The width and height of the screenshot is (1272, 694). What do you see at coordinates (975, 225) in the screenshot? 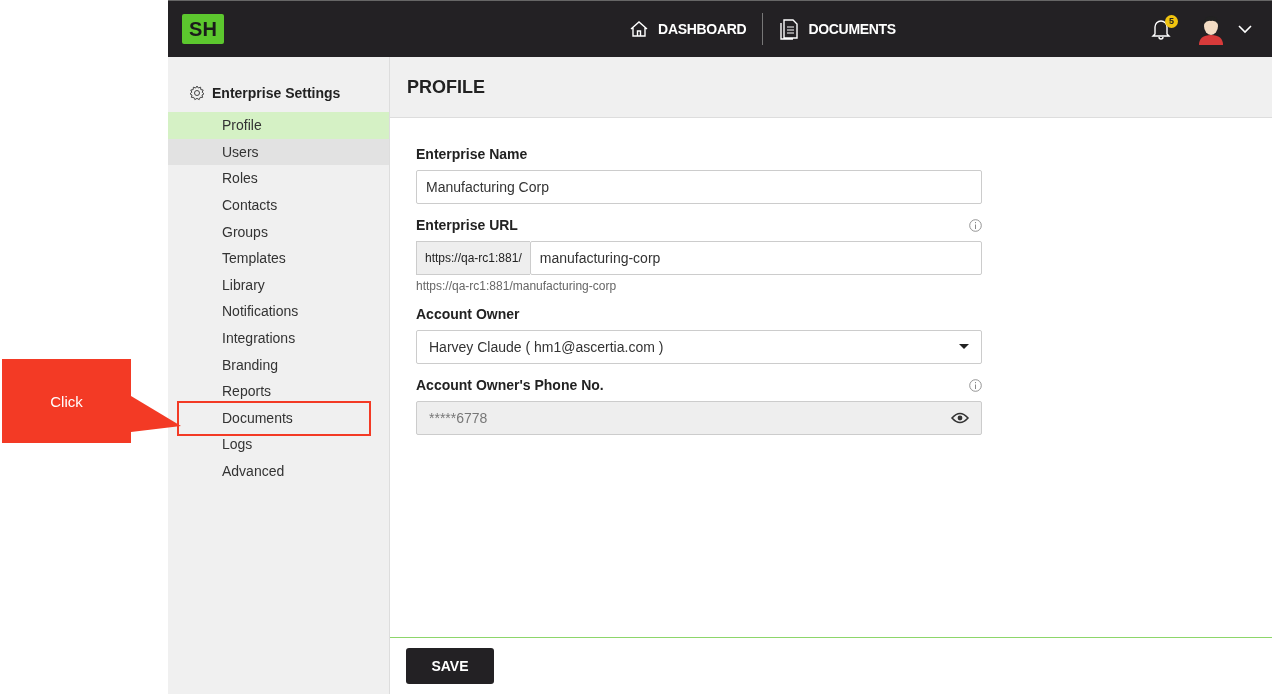
I see `info-icon` at bounding box center [975, 225].